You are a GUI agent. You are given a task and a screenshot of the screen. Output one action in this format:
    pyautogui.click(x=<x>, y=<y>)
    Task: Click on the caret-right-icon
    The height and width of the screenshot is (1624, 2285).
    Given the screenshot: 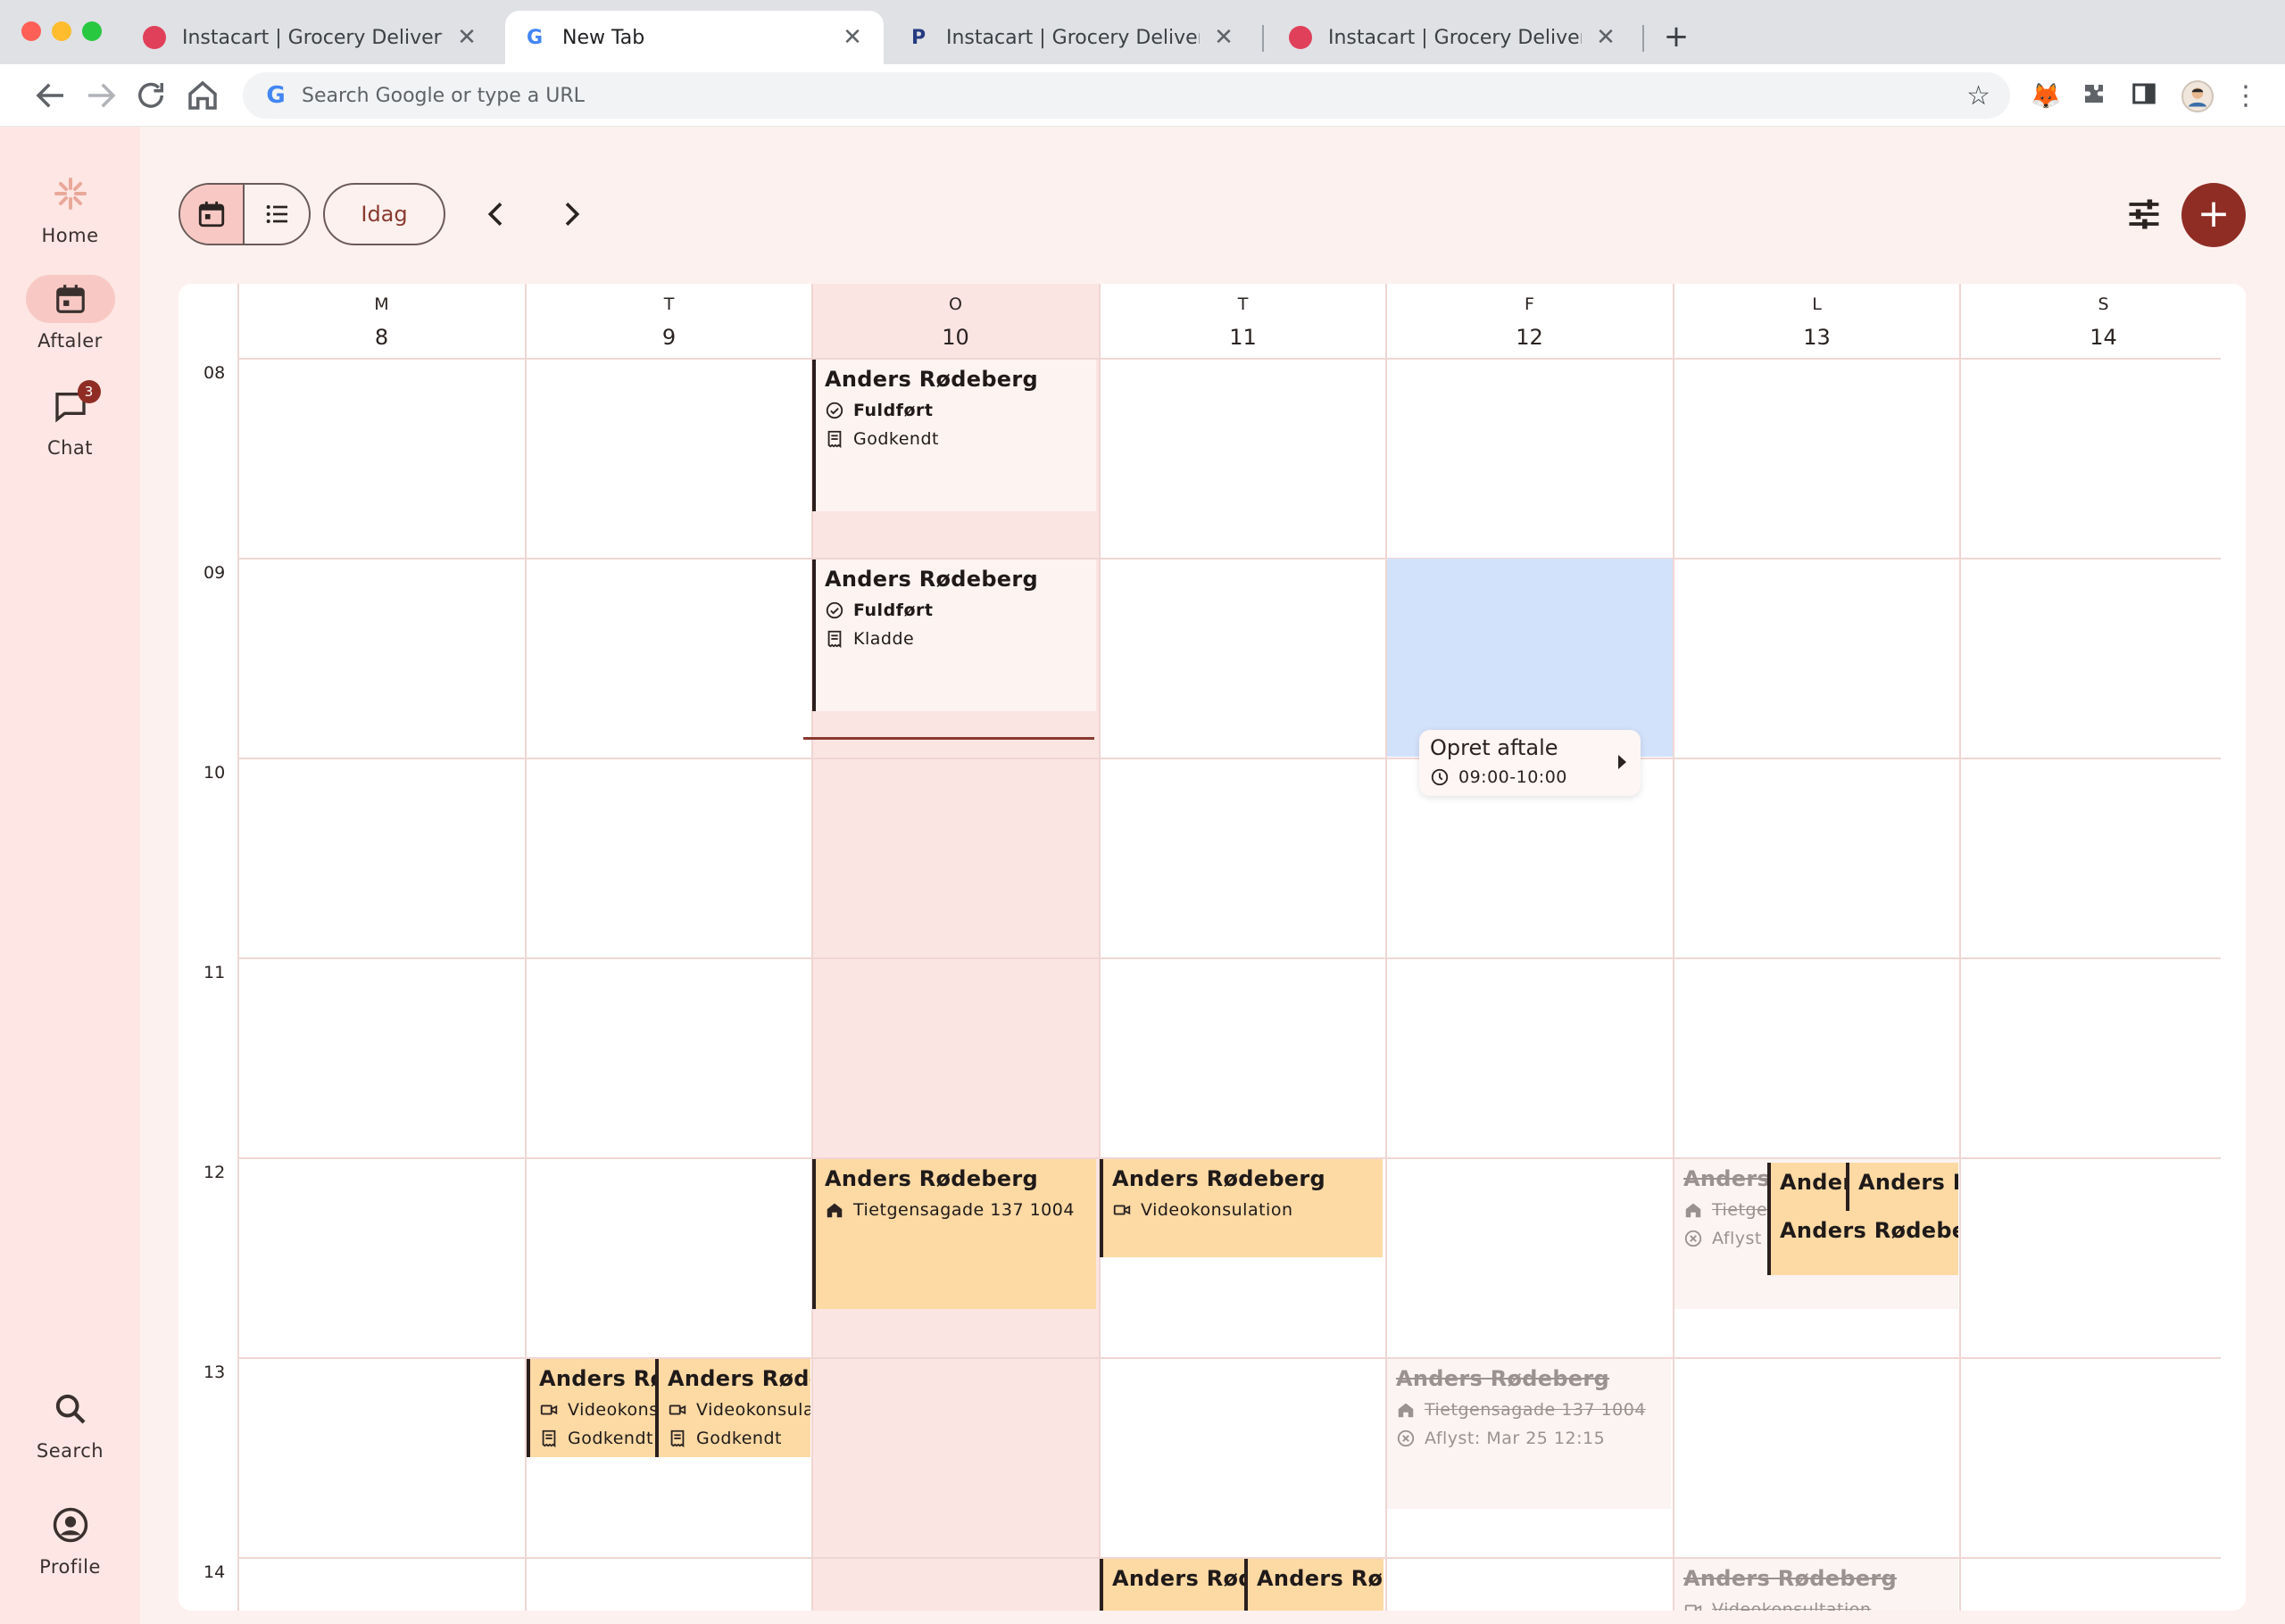 What is the action you would take?
    pyautogui.click(x=1622, y=762)
    